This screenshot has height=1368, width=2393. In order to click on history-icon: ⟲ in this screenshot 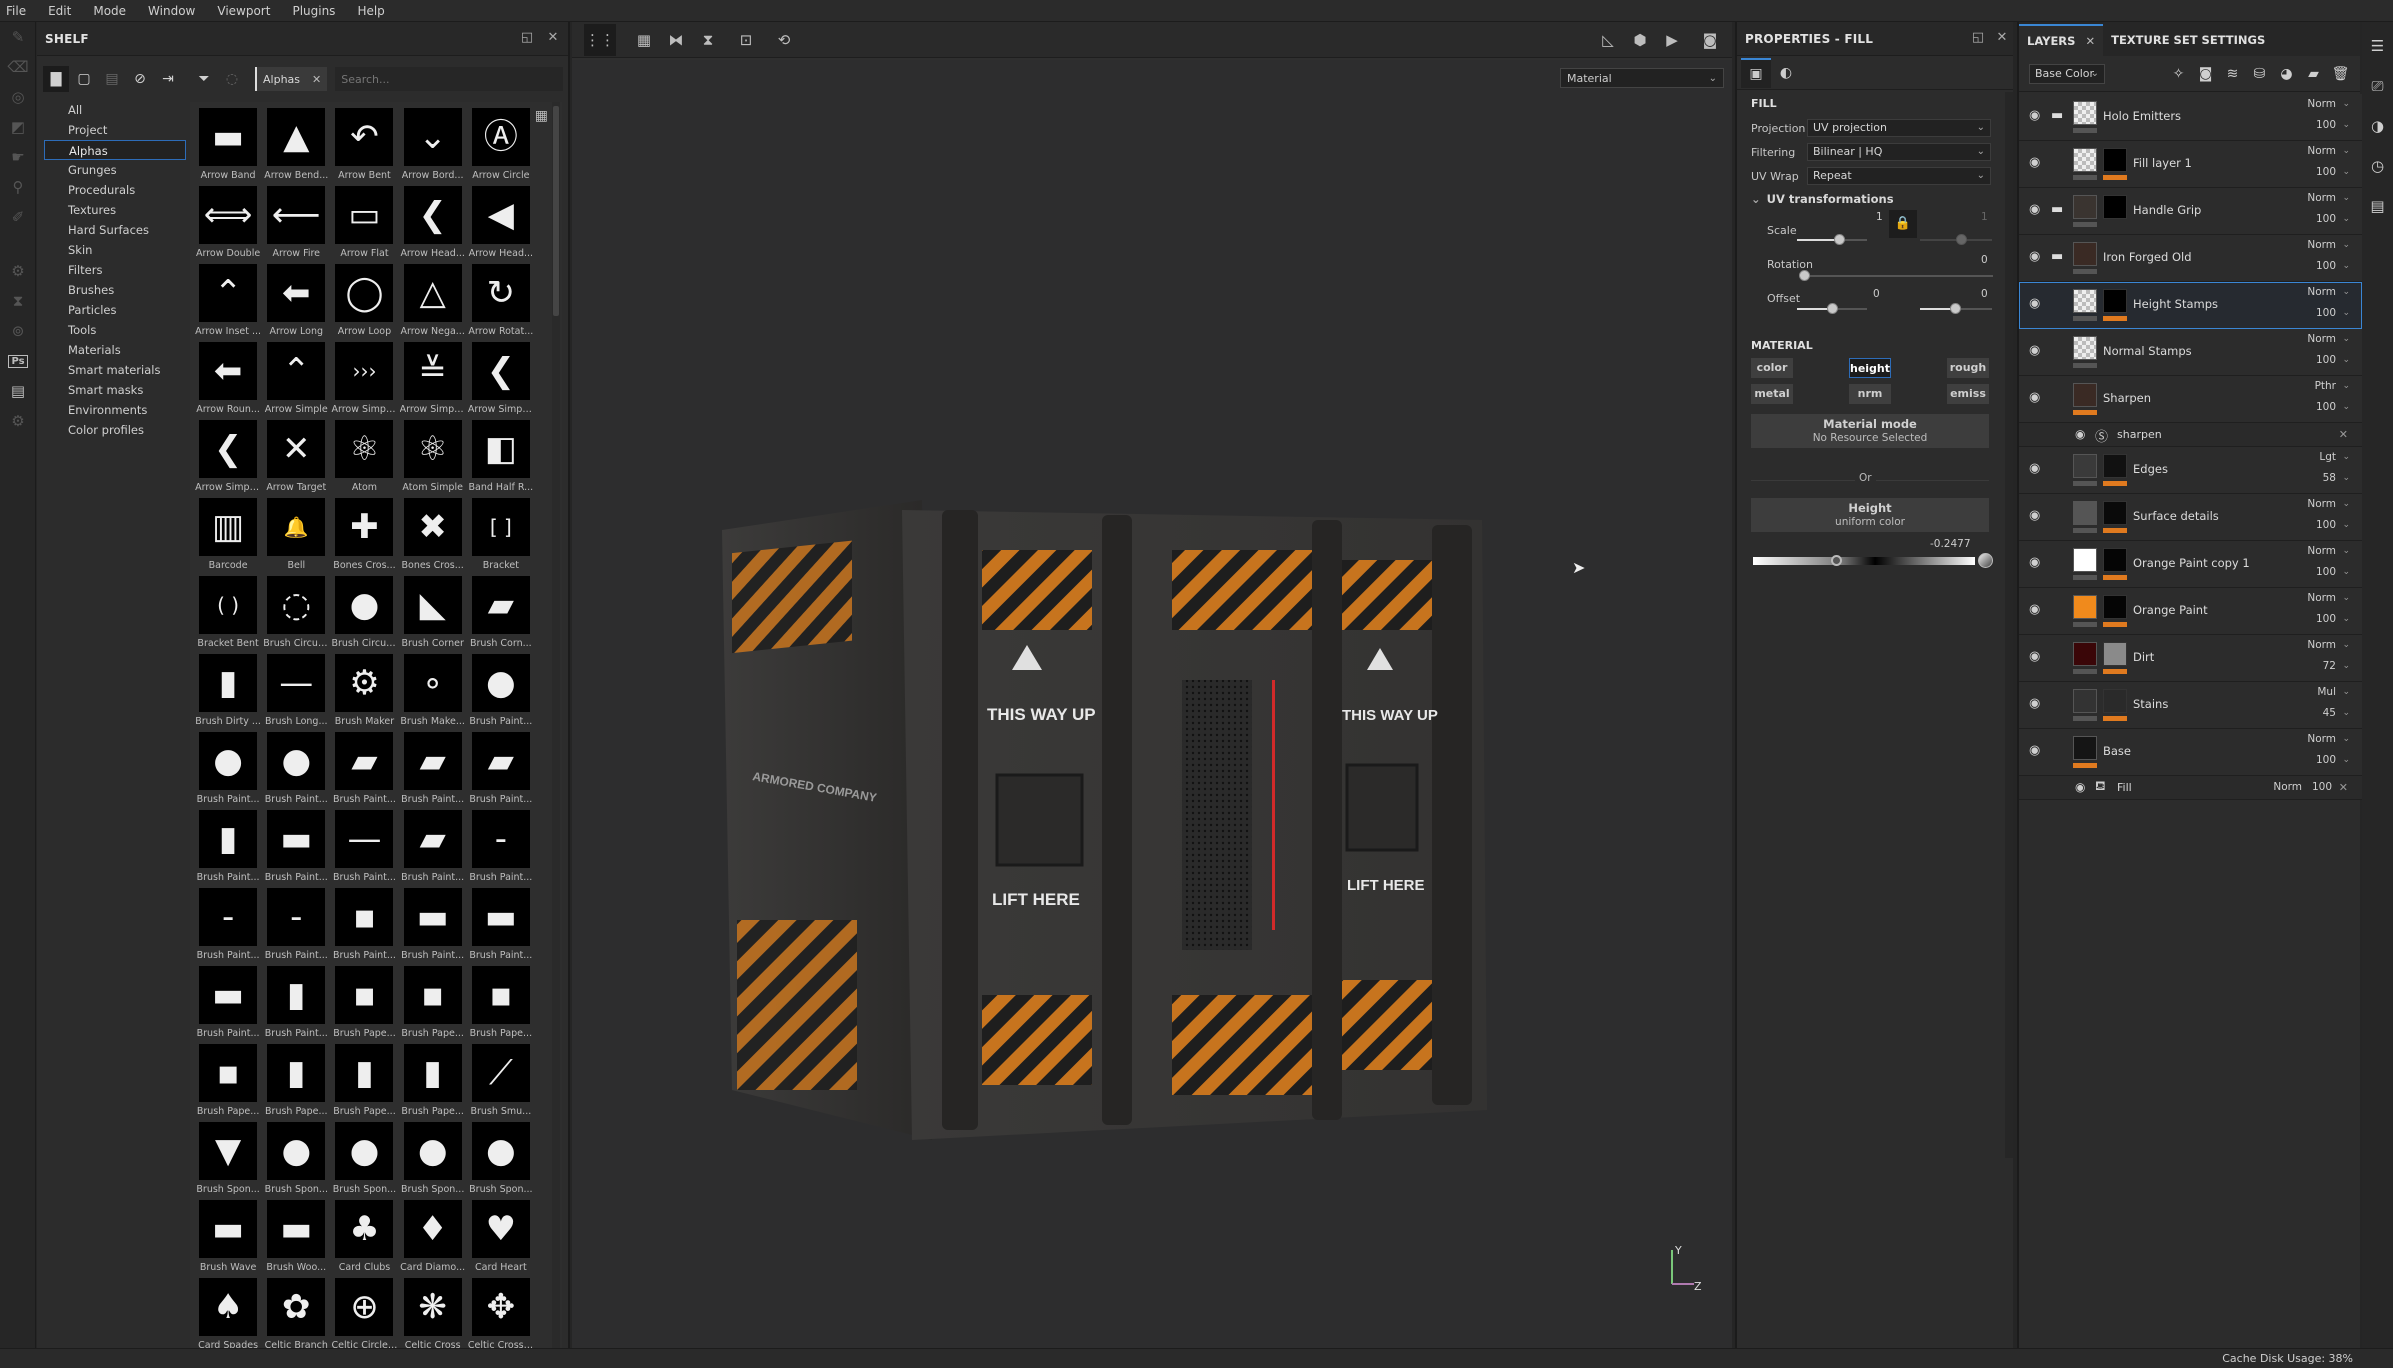, I will do `click(784, 40)`.